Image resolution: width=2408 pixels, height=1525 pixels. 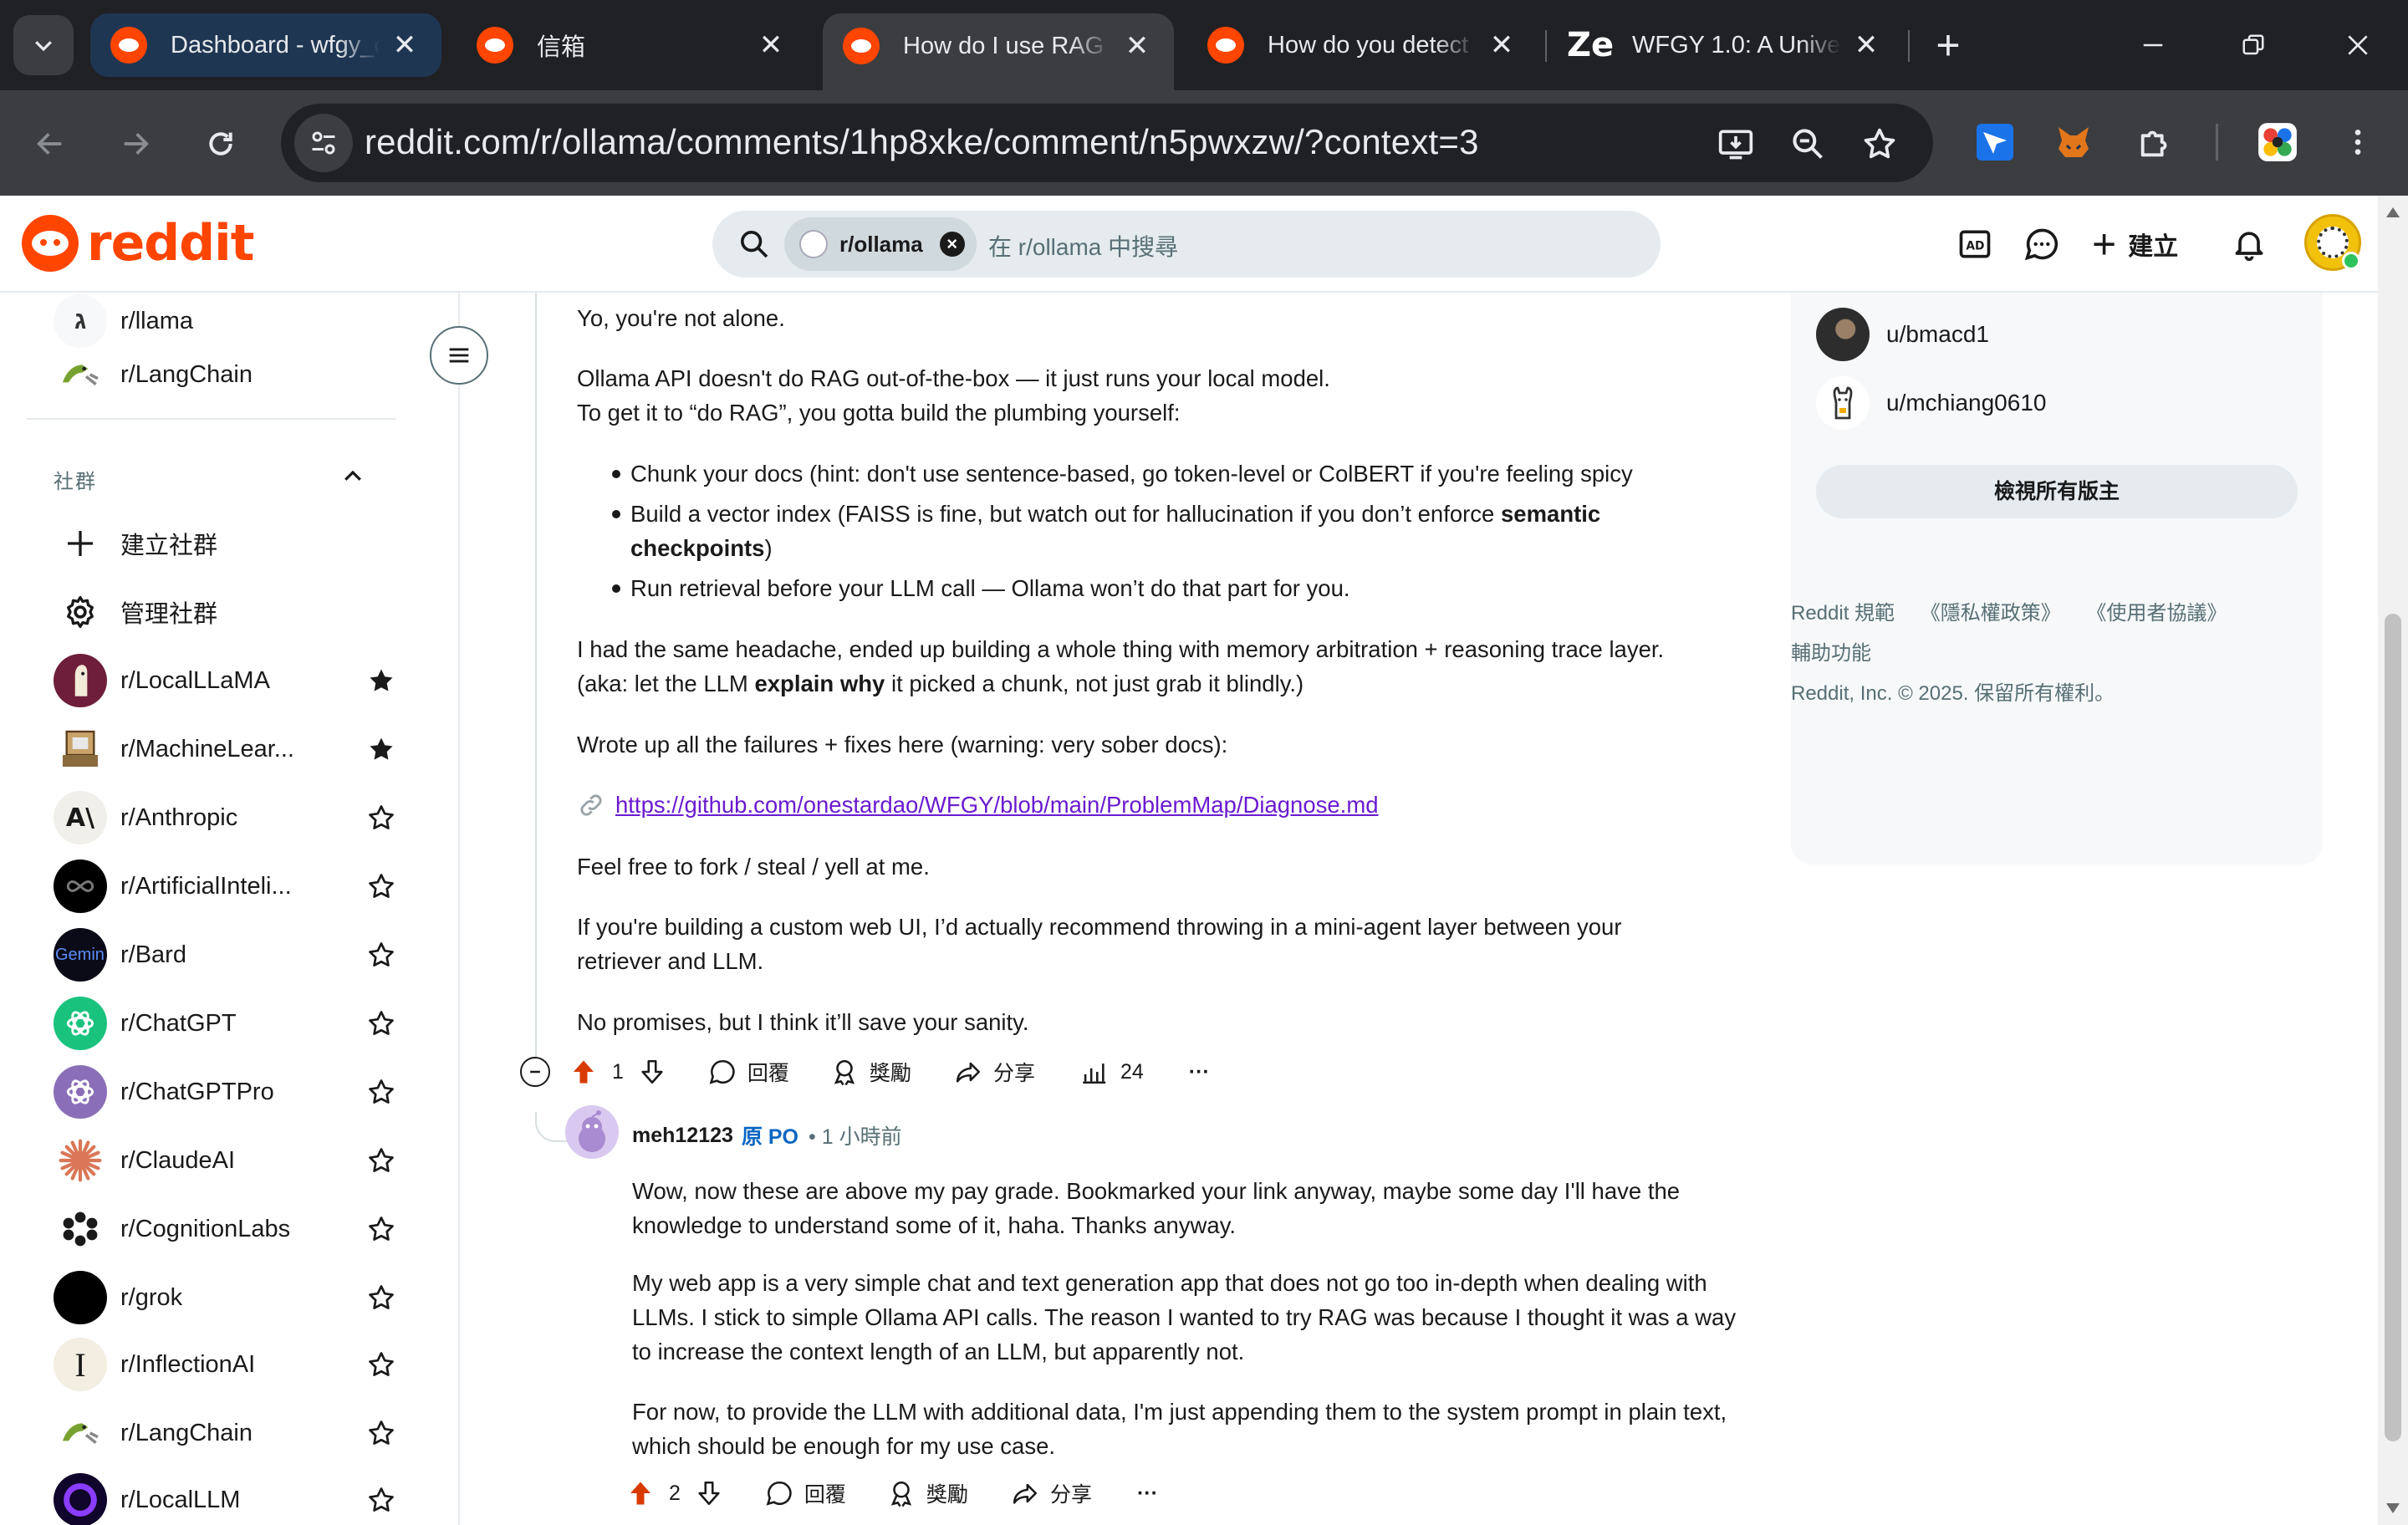 I want to click on extensions-button, so click(x=2155, y=142).